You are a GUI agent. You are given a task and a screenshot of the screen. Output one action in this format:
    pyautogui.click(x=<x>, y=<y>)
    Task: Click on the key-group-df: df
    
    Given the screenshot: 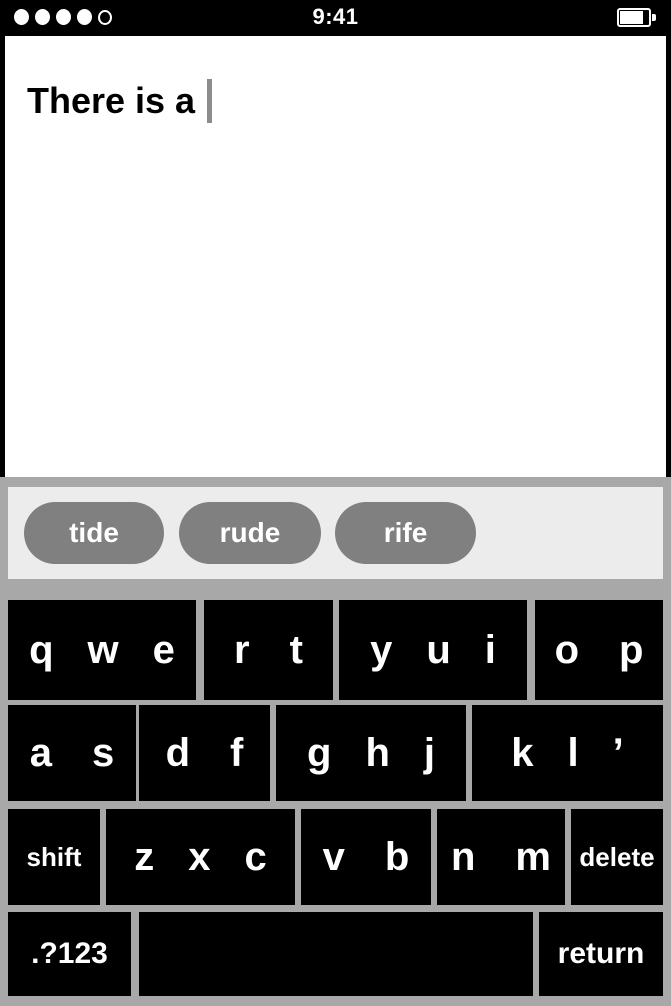 What is the action you would take?
    pyautogui.click(x=204, y=753)
    